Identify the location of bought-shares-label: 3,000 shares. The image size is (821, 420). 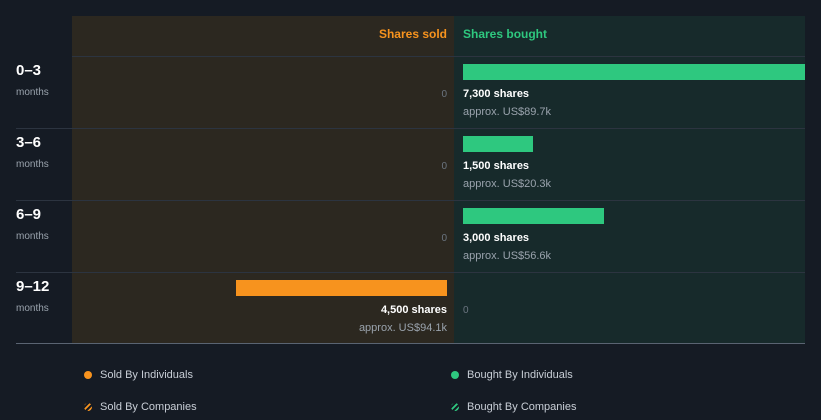
(496, 238).